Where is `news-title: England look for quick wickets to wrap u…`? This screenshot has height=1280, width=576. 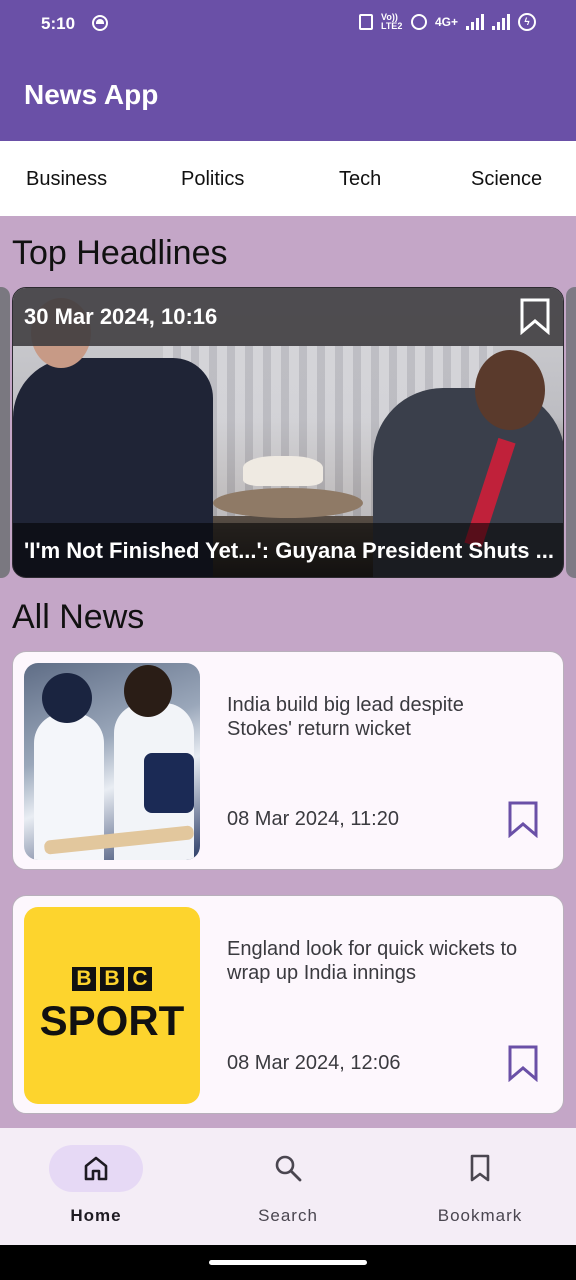
news-title: England look for quick wickets to wrap u… is located at coordinates (372, 961).